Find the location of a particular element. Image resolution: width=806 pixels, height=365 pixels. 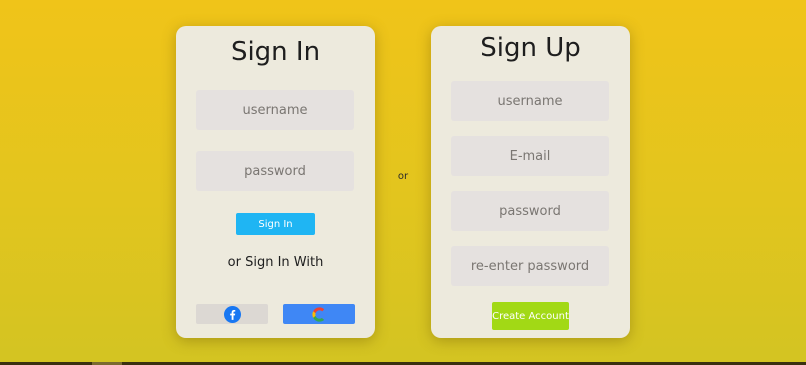

sign-up-username-input is located at coordinates (530, 101).